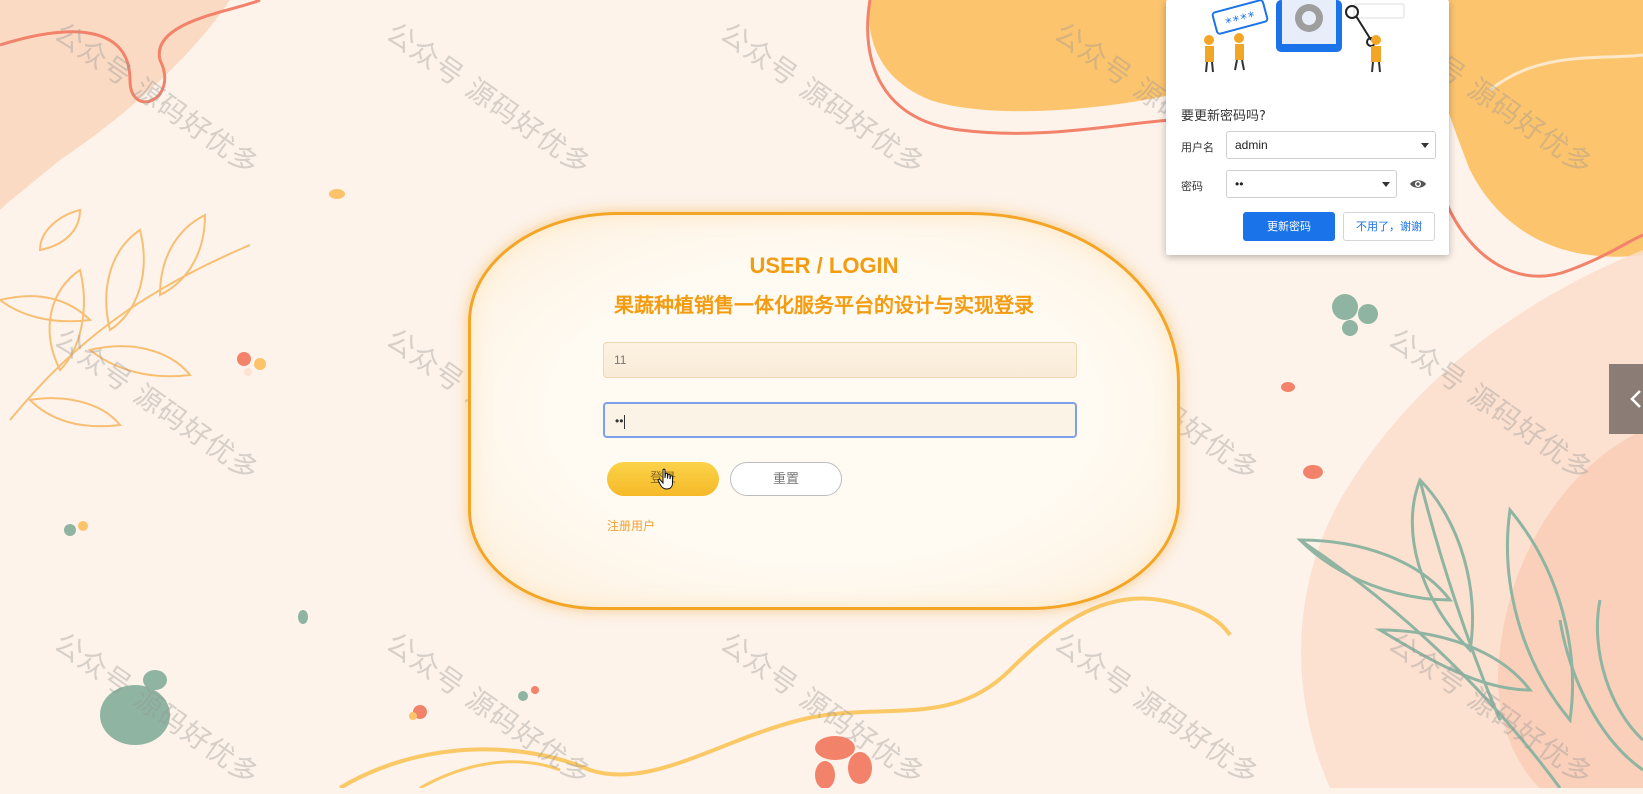 This screenshot has width=1643, height=794. What do you see at coordinates (1635, 399) in the screenshot?
I see `chevron-left-icon` at bounding box center [1635, 399].